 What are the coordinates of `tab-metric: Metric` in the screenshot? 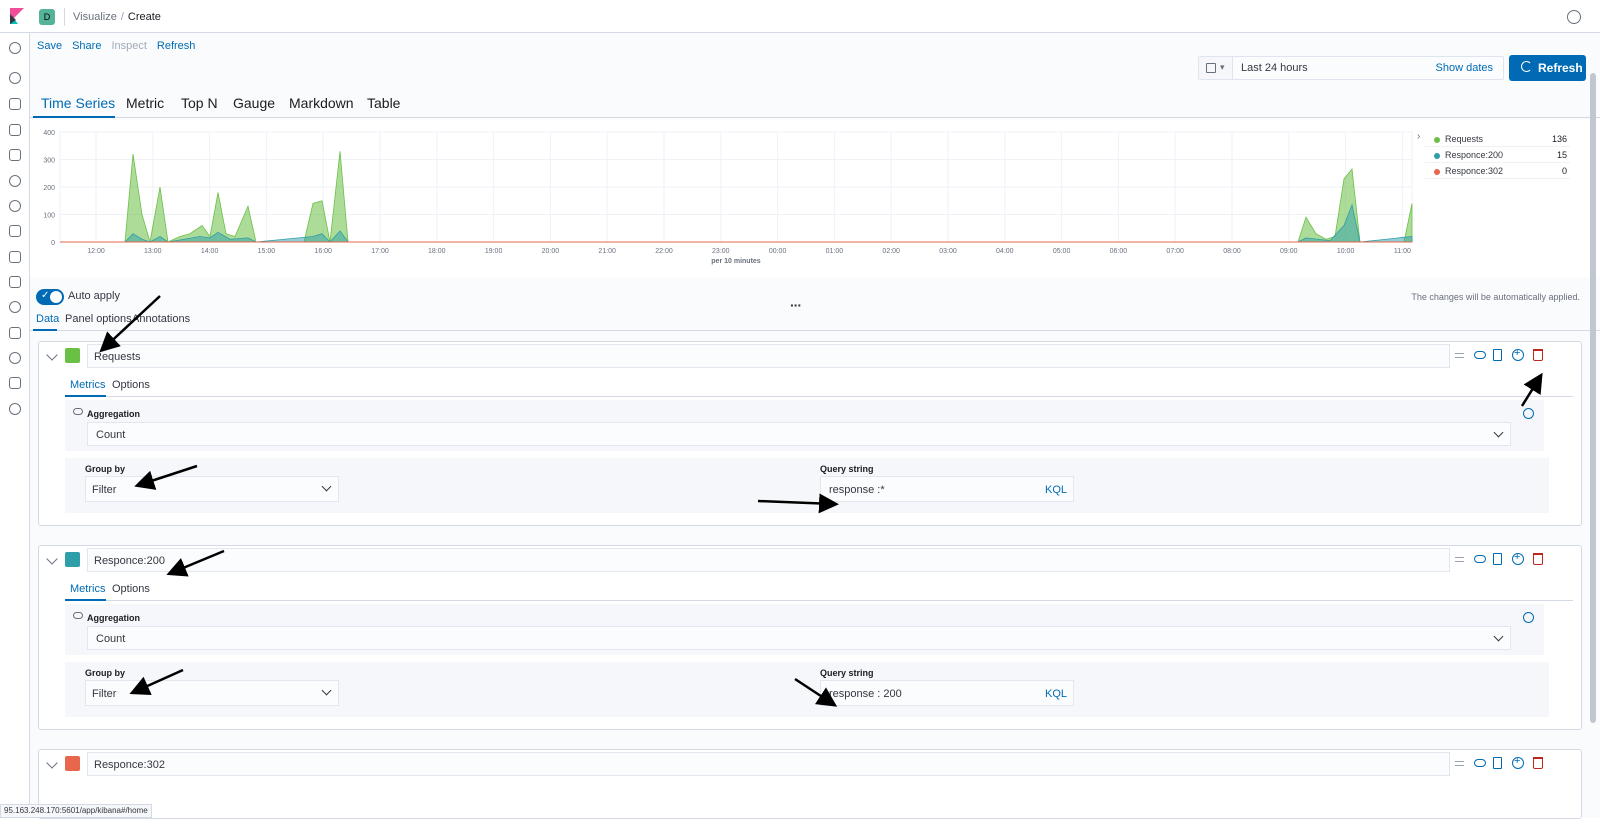 It's located at (145, 103).